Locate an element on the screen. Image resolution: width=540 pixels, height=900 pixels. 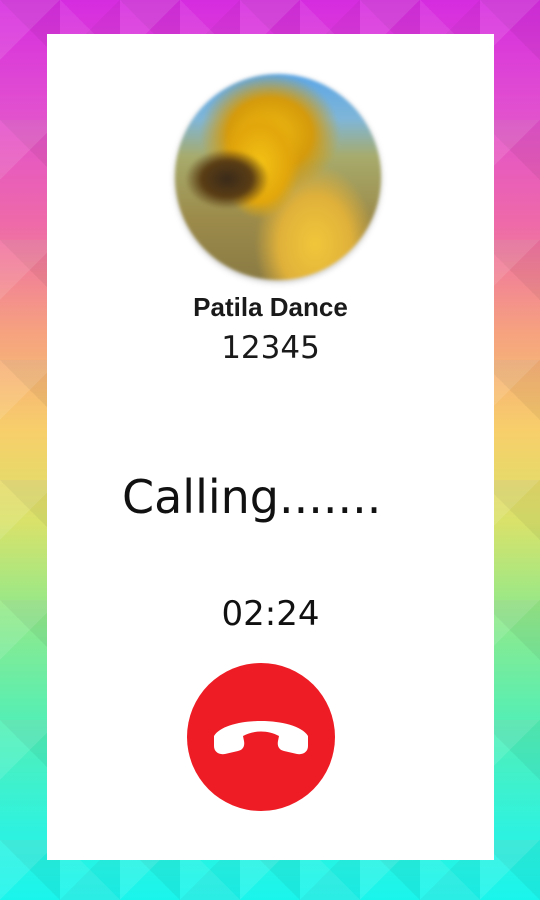
call-timer: 02:24 is located at coordinates (270, 614).